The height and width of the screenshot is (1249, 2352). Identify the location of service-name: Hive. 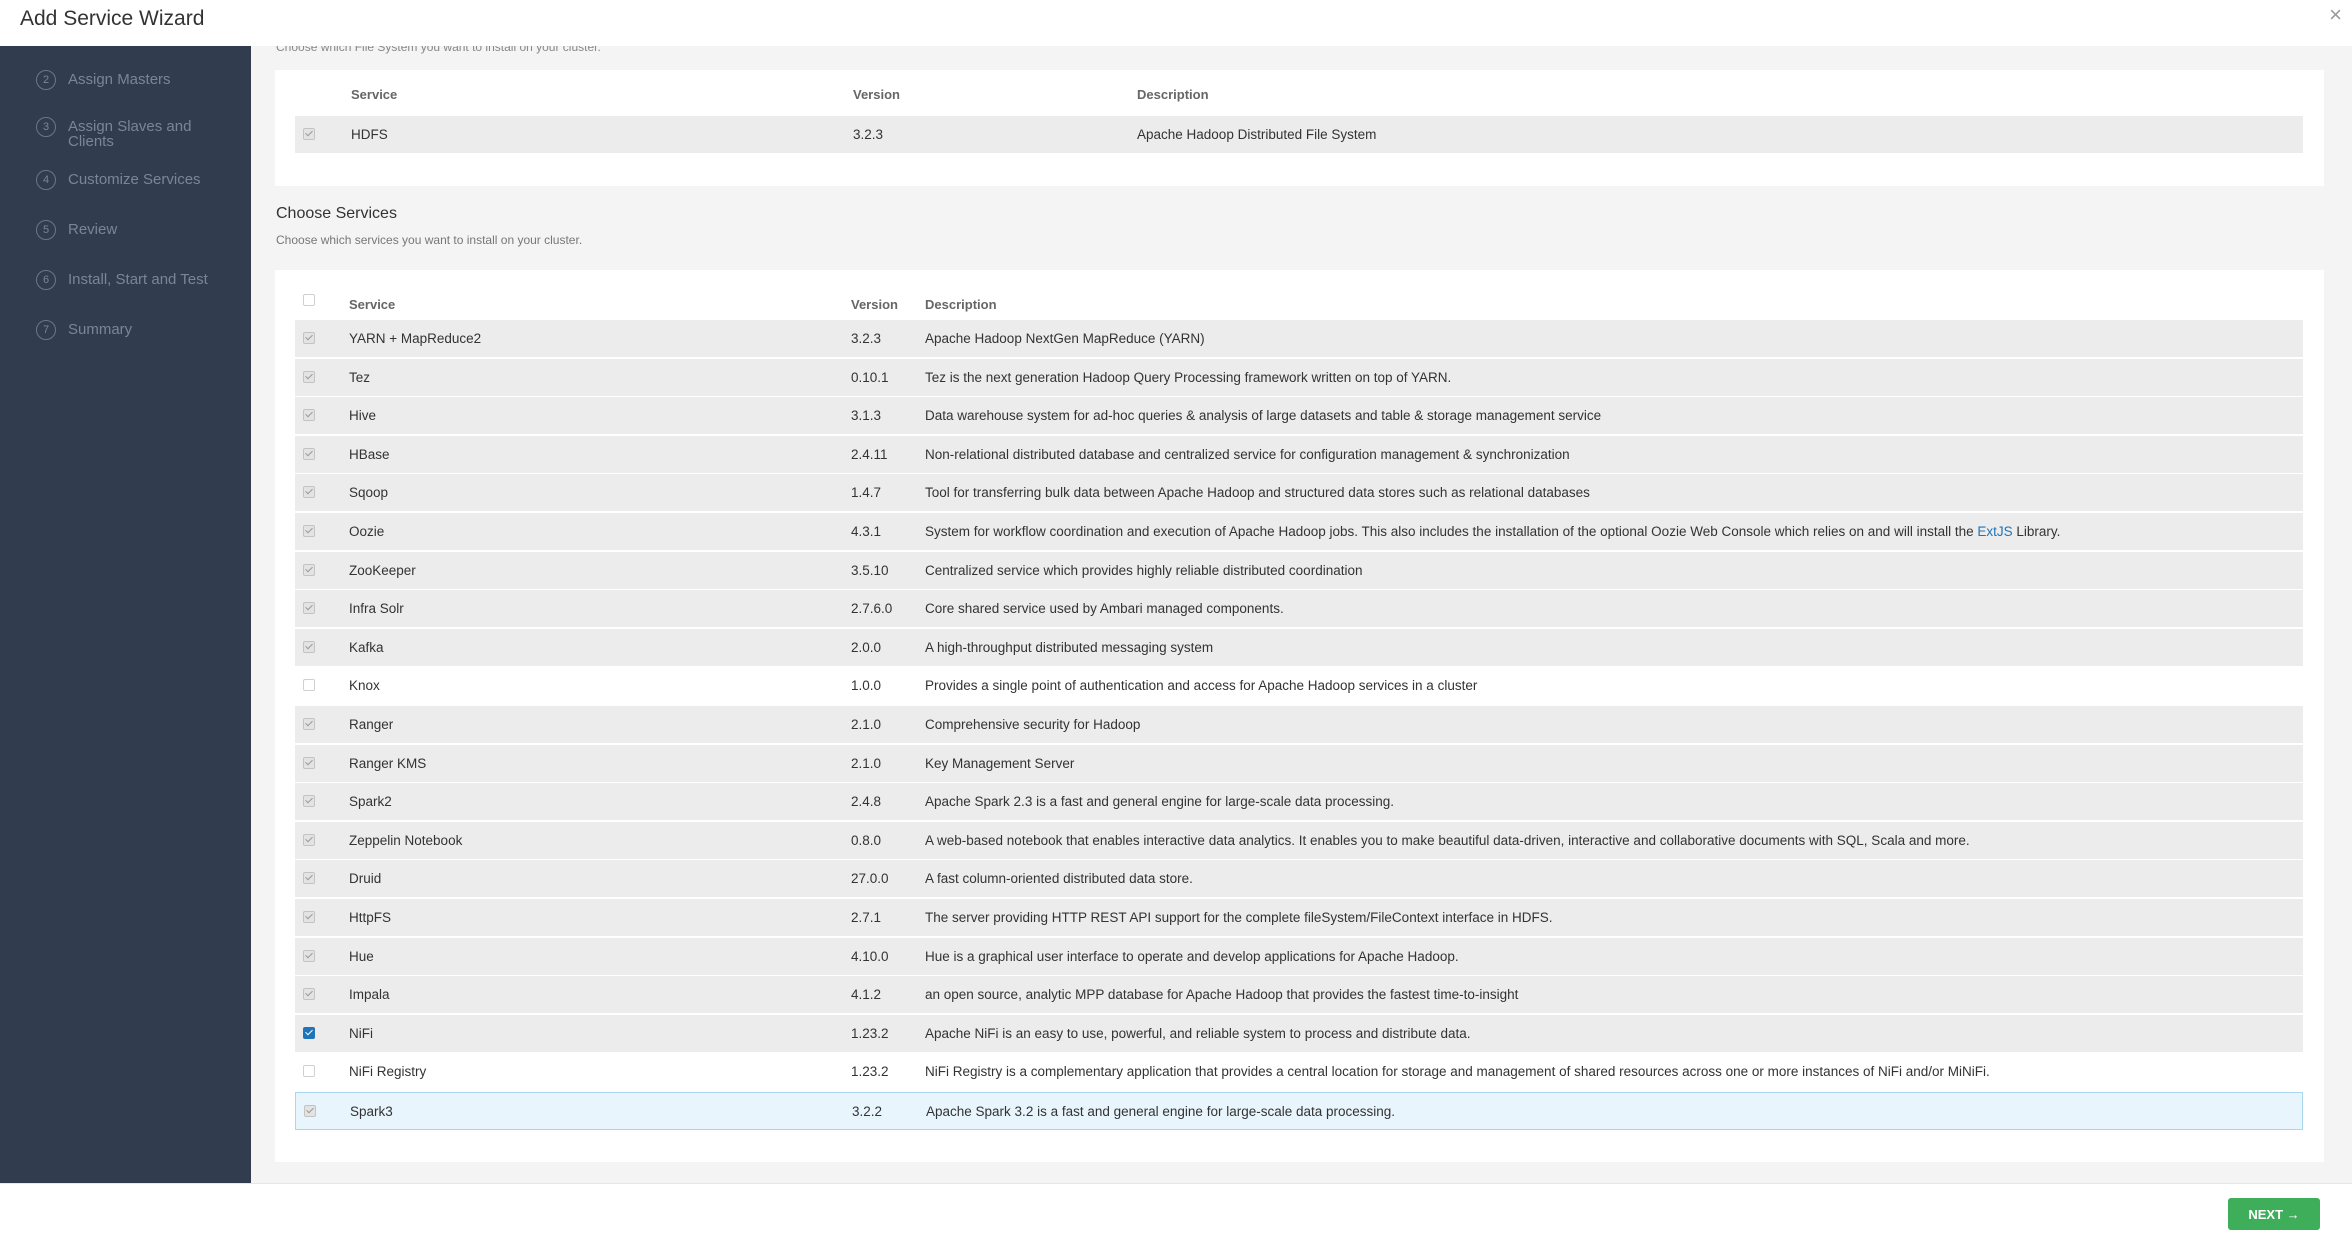
(363, 416).